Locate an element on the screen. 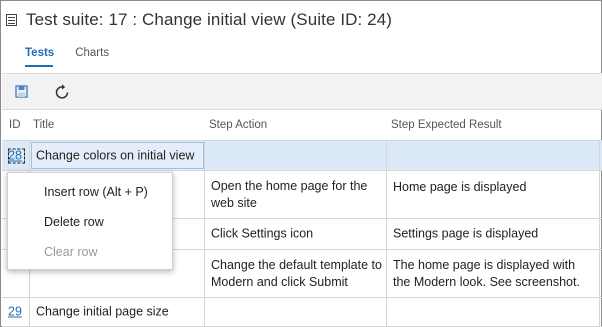 This screenshot has height=327, width=602. column-header-step-action: Step Action is located at coordinates (238, 125).